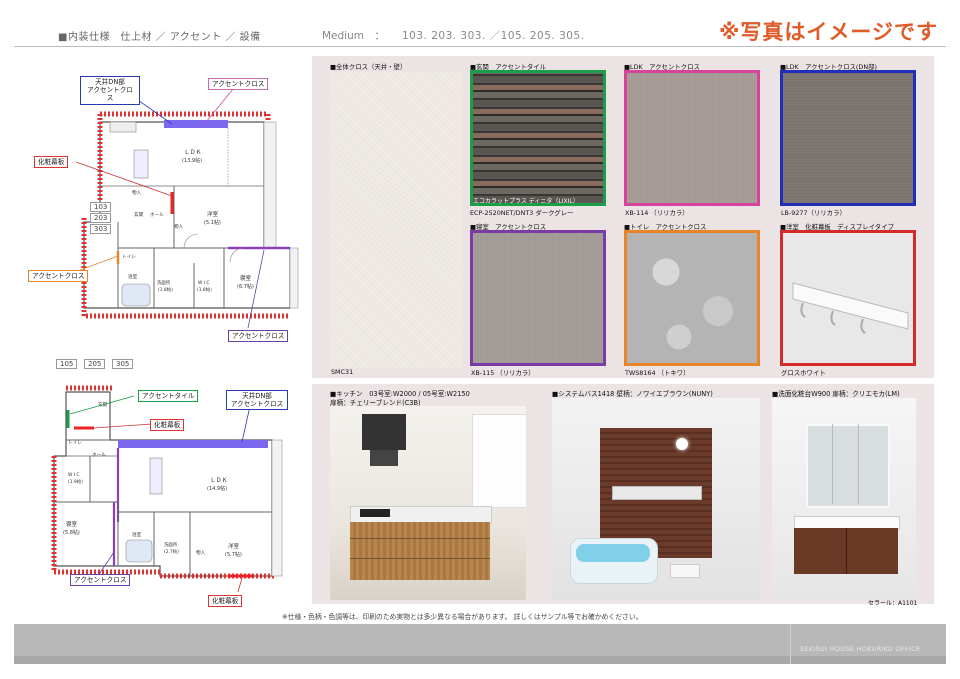  Describe the element at coordinates (692, 138) in the screenshot. I see `ldk-cloth-swatch` at that location.